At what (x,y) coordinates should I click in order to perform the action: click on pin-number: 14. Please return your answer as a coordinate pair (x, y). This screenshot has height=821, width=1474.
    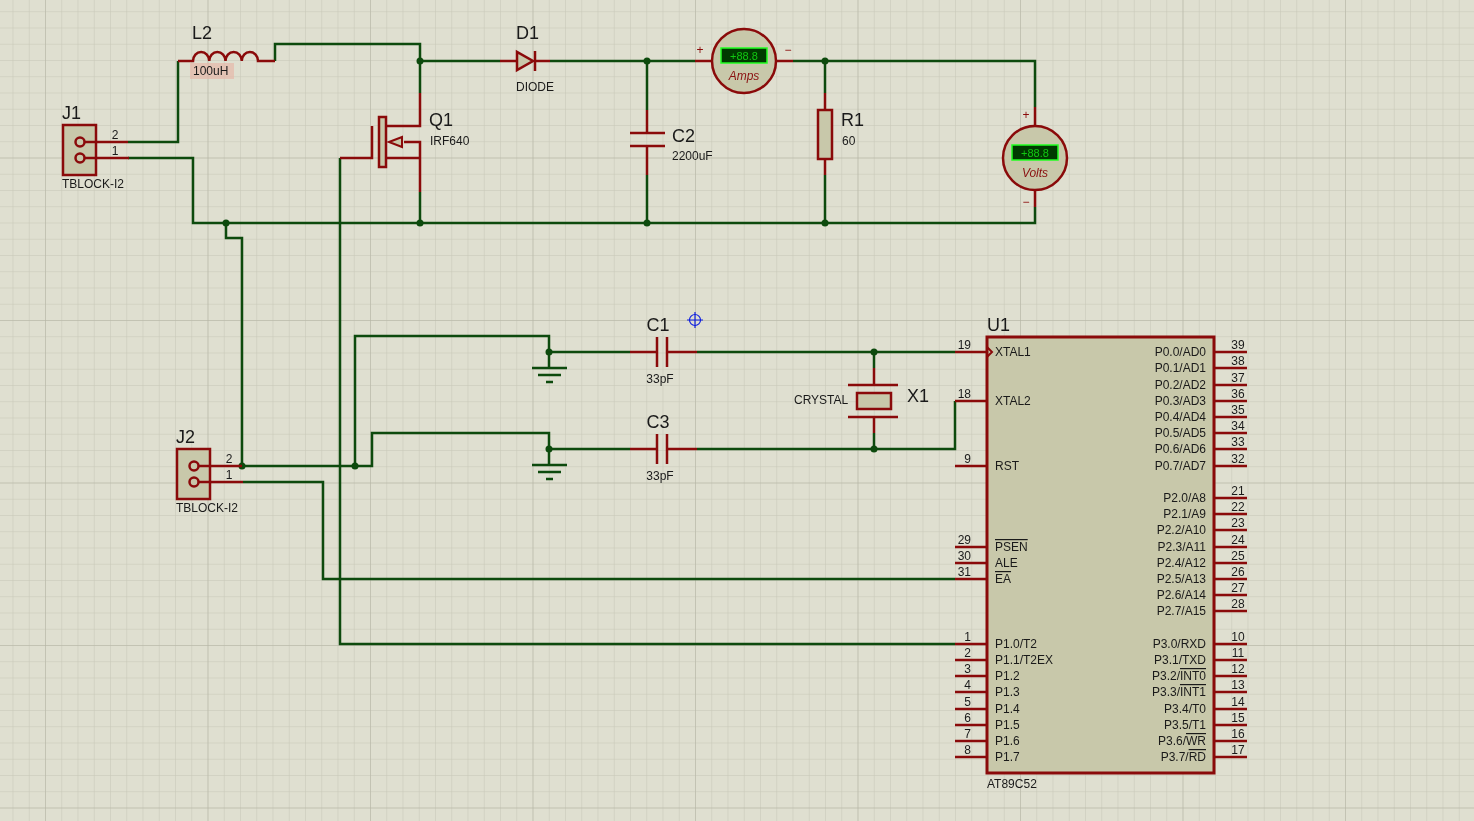
    Looking at the image, I should click on (1238, 702).